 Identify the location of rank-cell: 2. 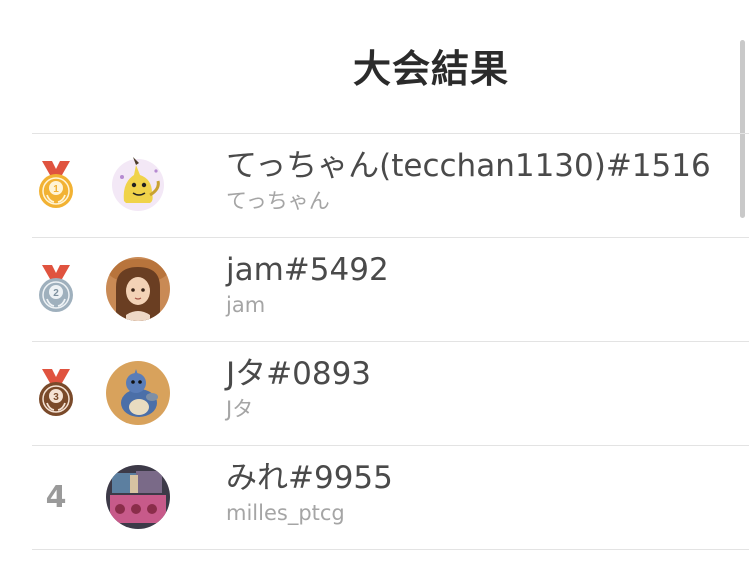
(56, 289).